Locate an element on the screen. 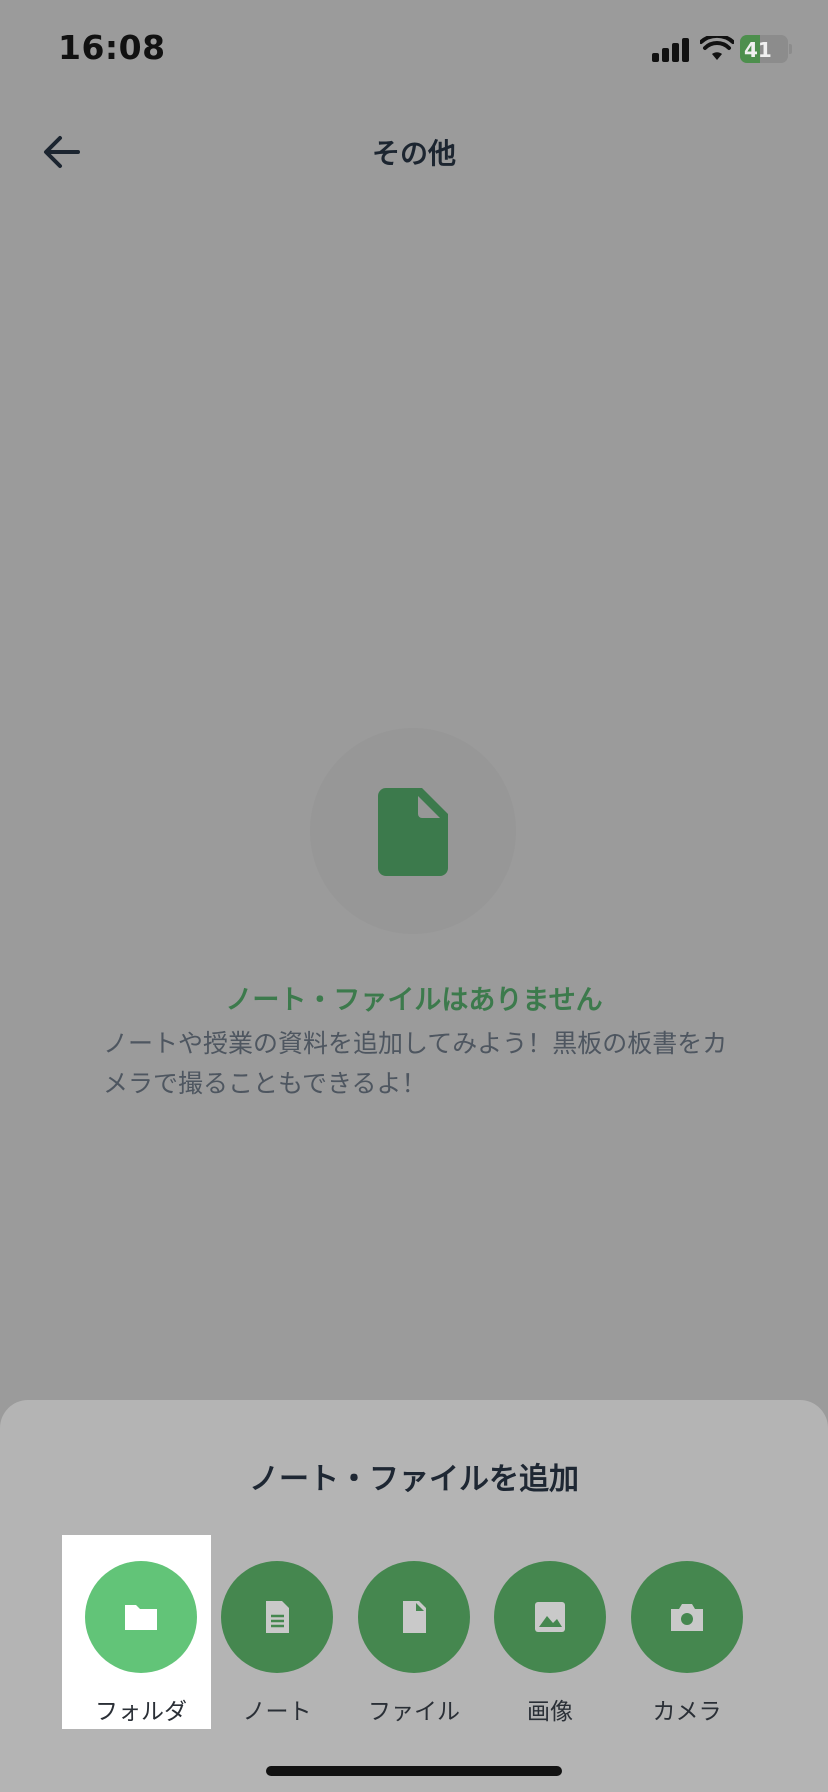  signal-icon is located at coordinates (672, 50).